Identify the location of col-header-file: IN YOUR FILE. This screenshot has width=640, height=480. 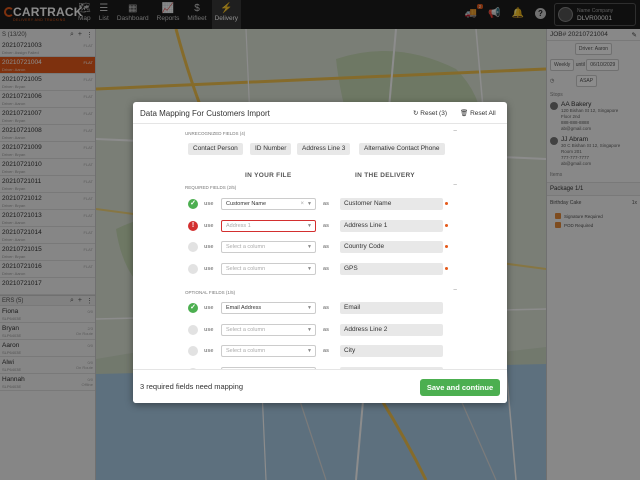
(268, 175).